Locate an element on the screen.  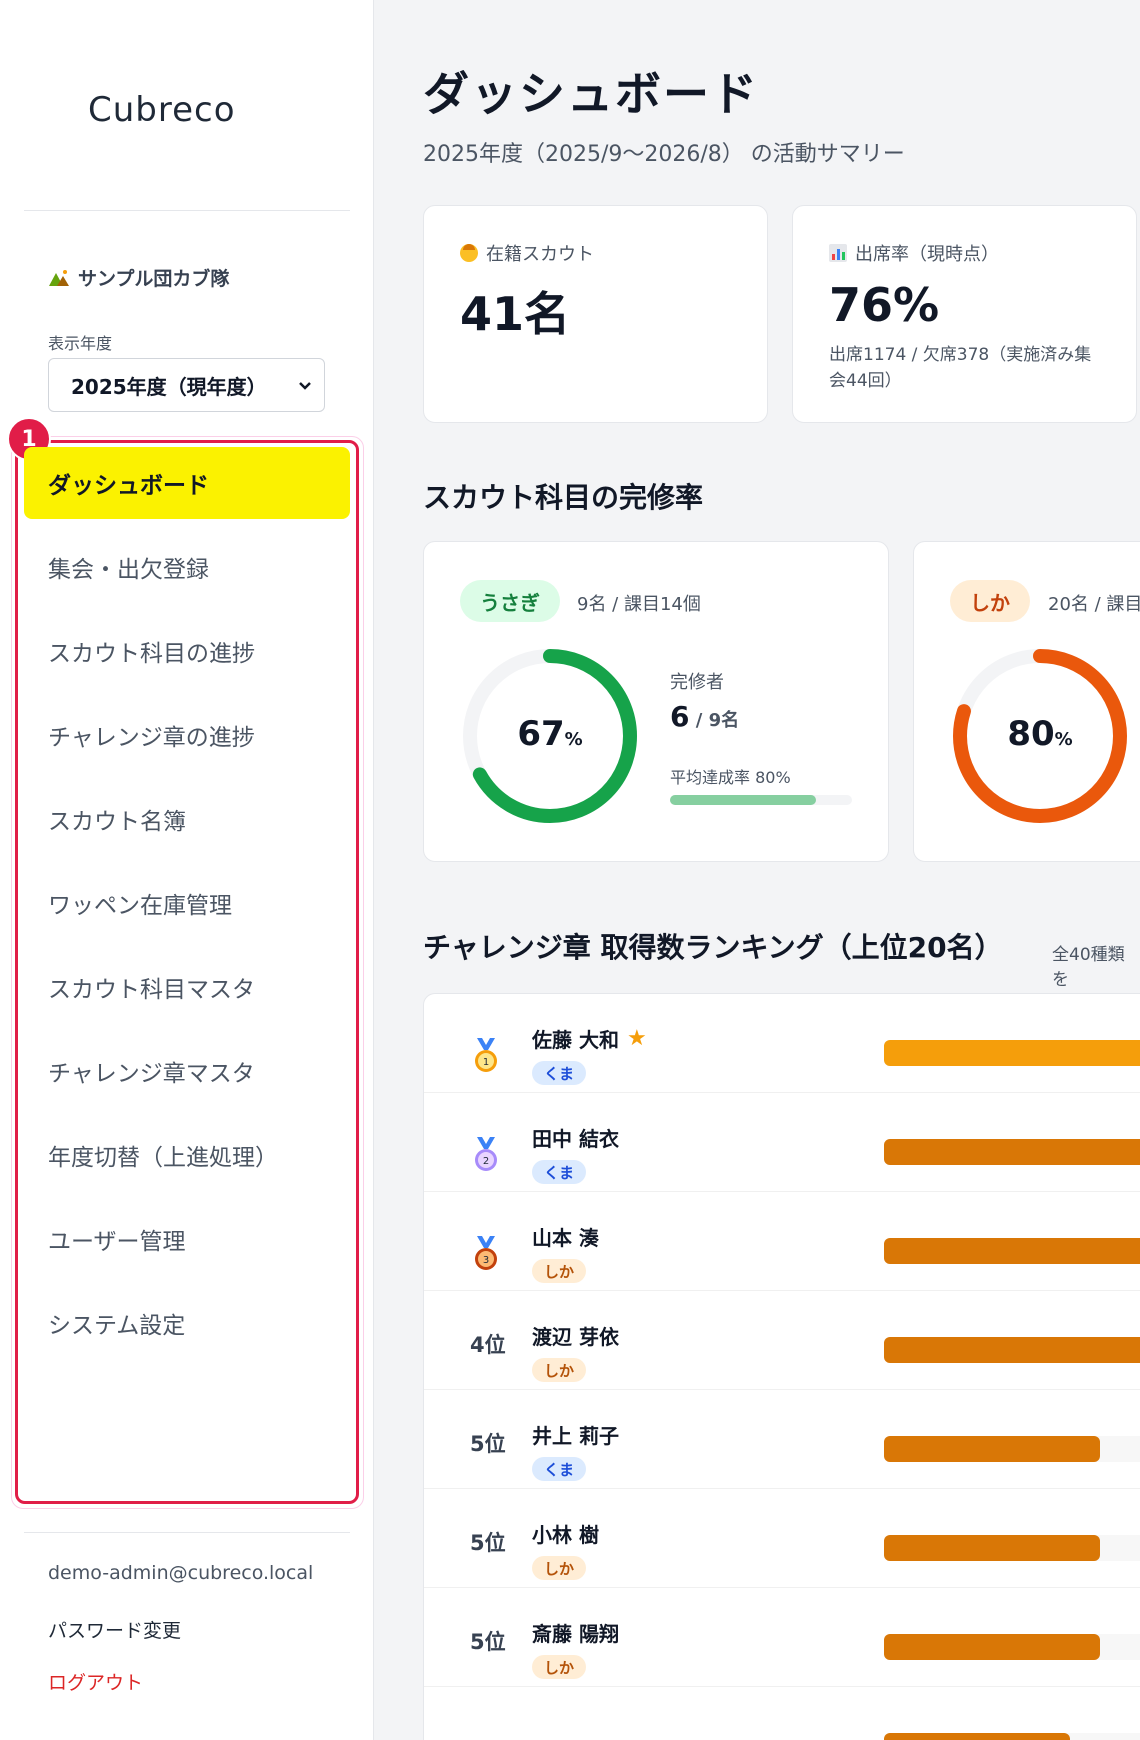
nav-item-challenge-master: チャレンジ章マスタ is located at coordinates (187, 1071).